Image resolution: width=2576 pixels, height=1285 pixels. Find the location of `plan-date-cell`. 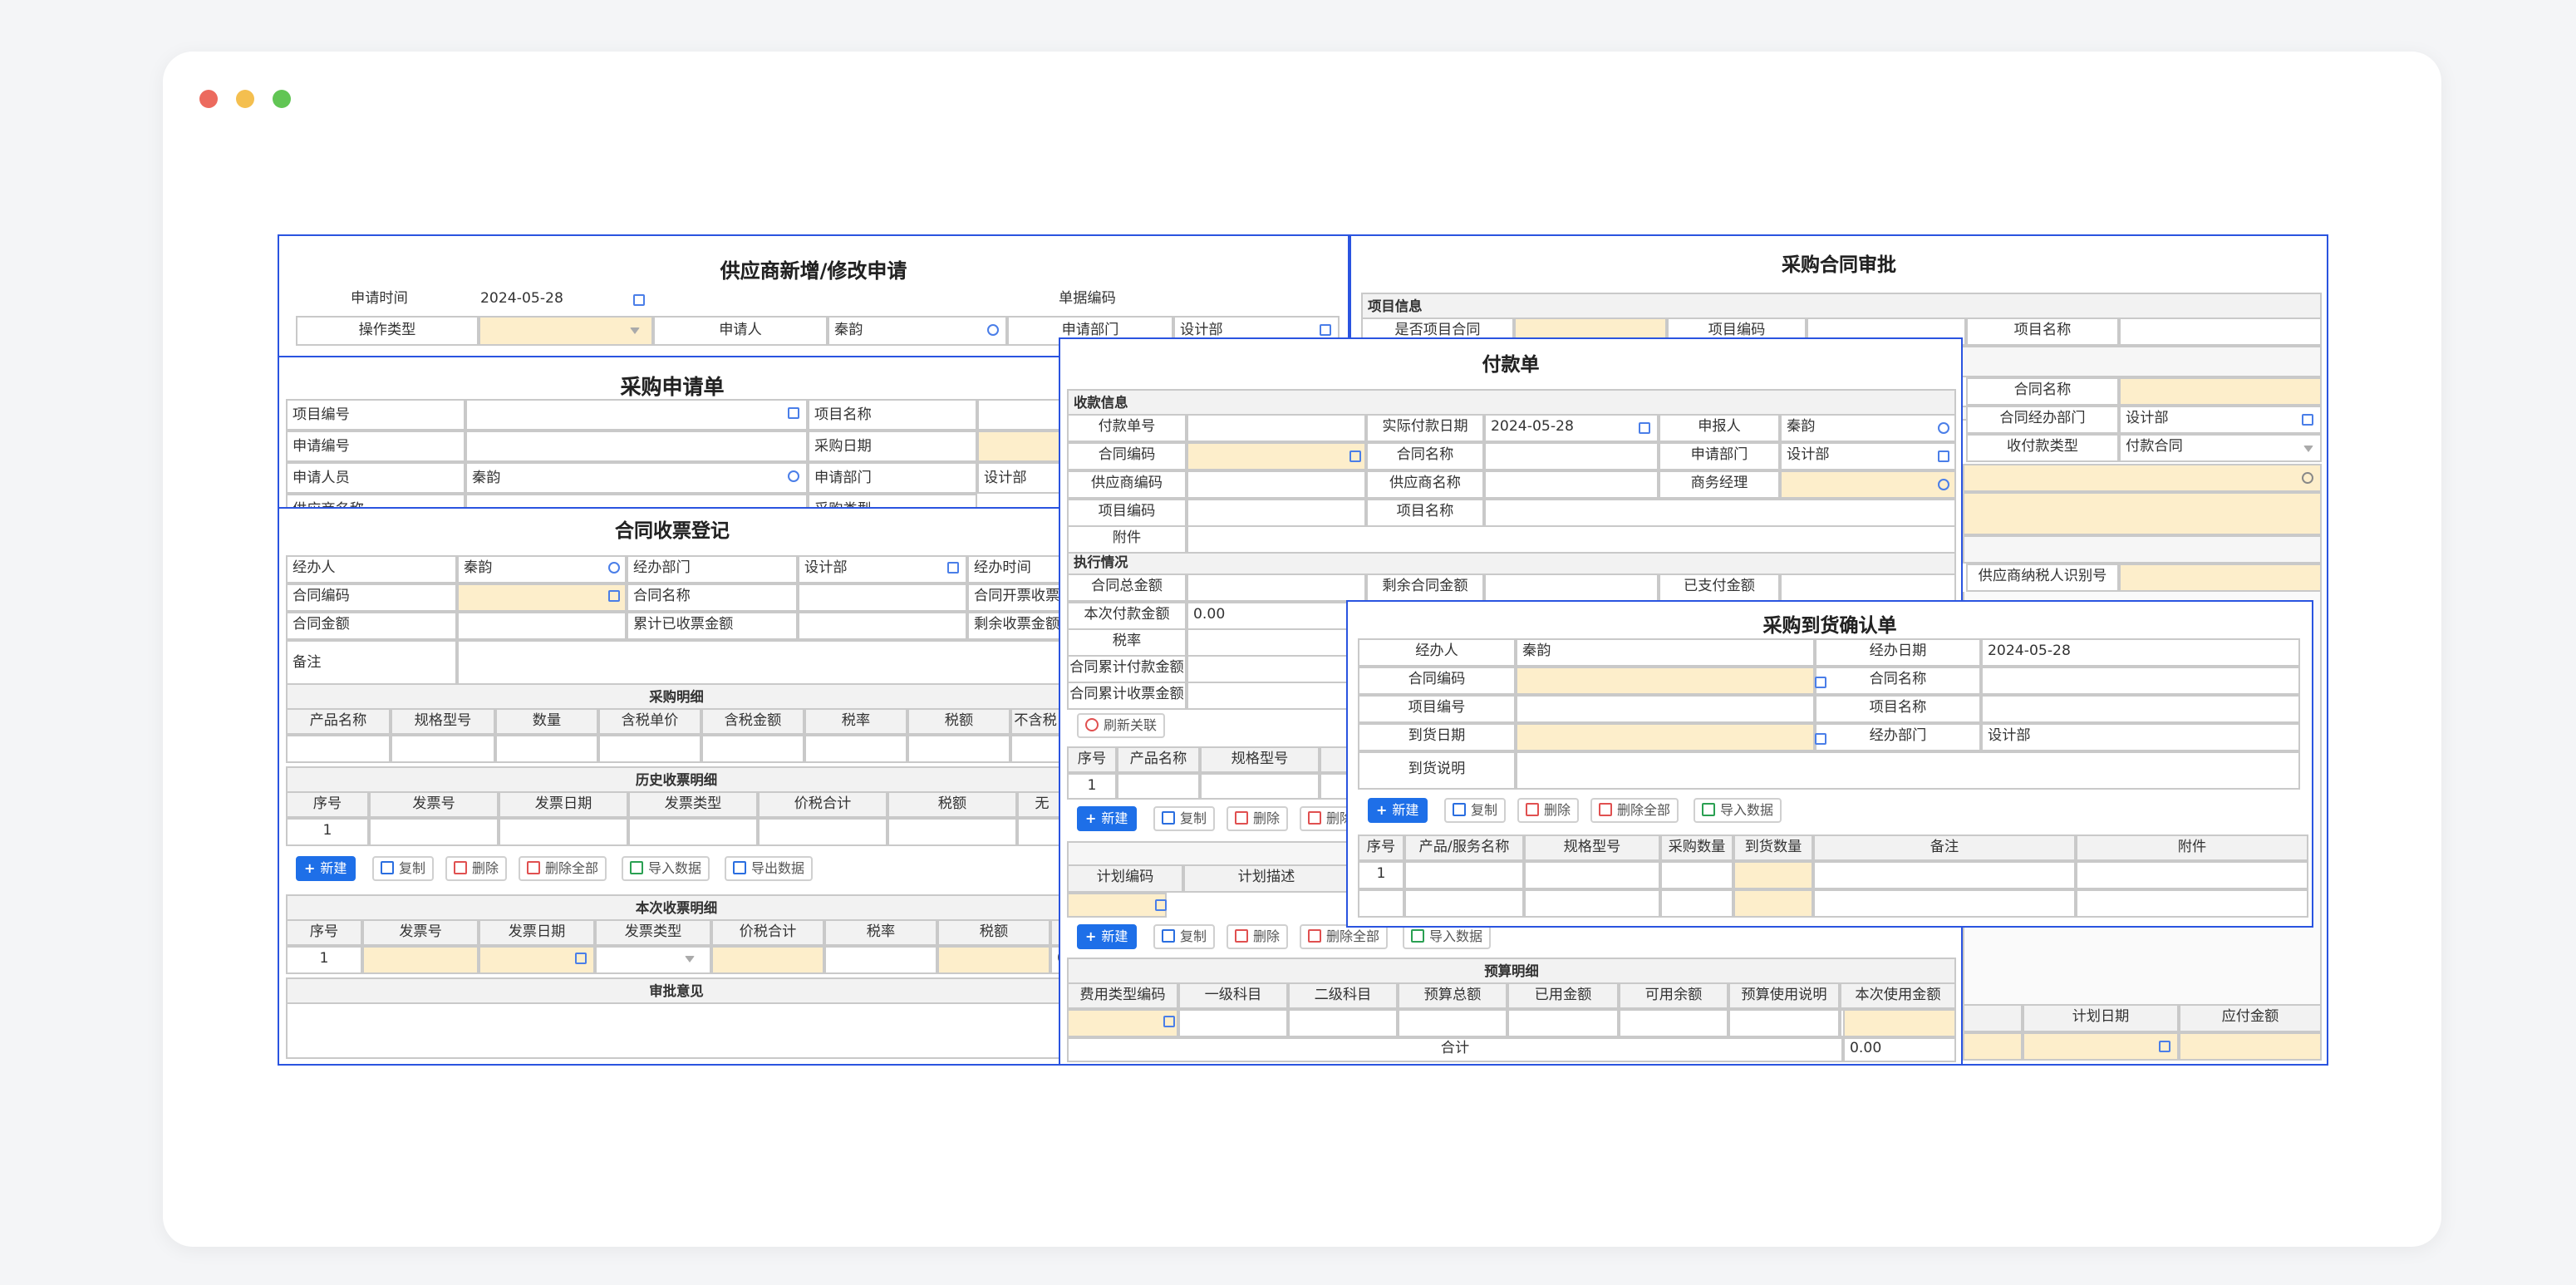

plan-date-cell is located at coordinates (2101, 1046).